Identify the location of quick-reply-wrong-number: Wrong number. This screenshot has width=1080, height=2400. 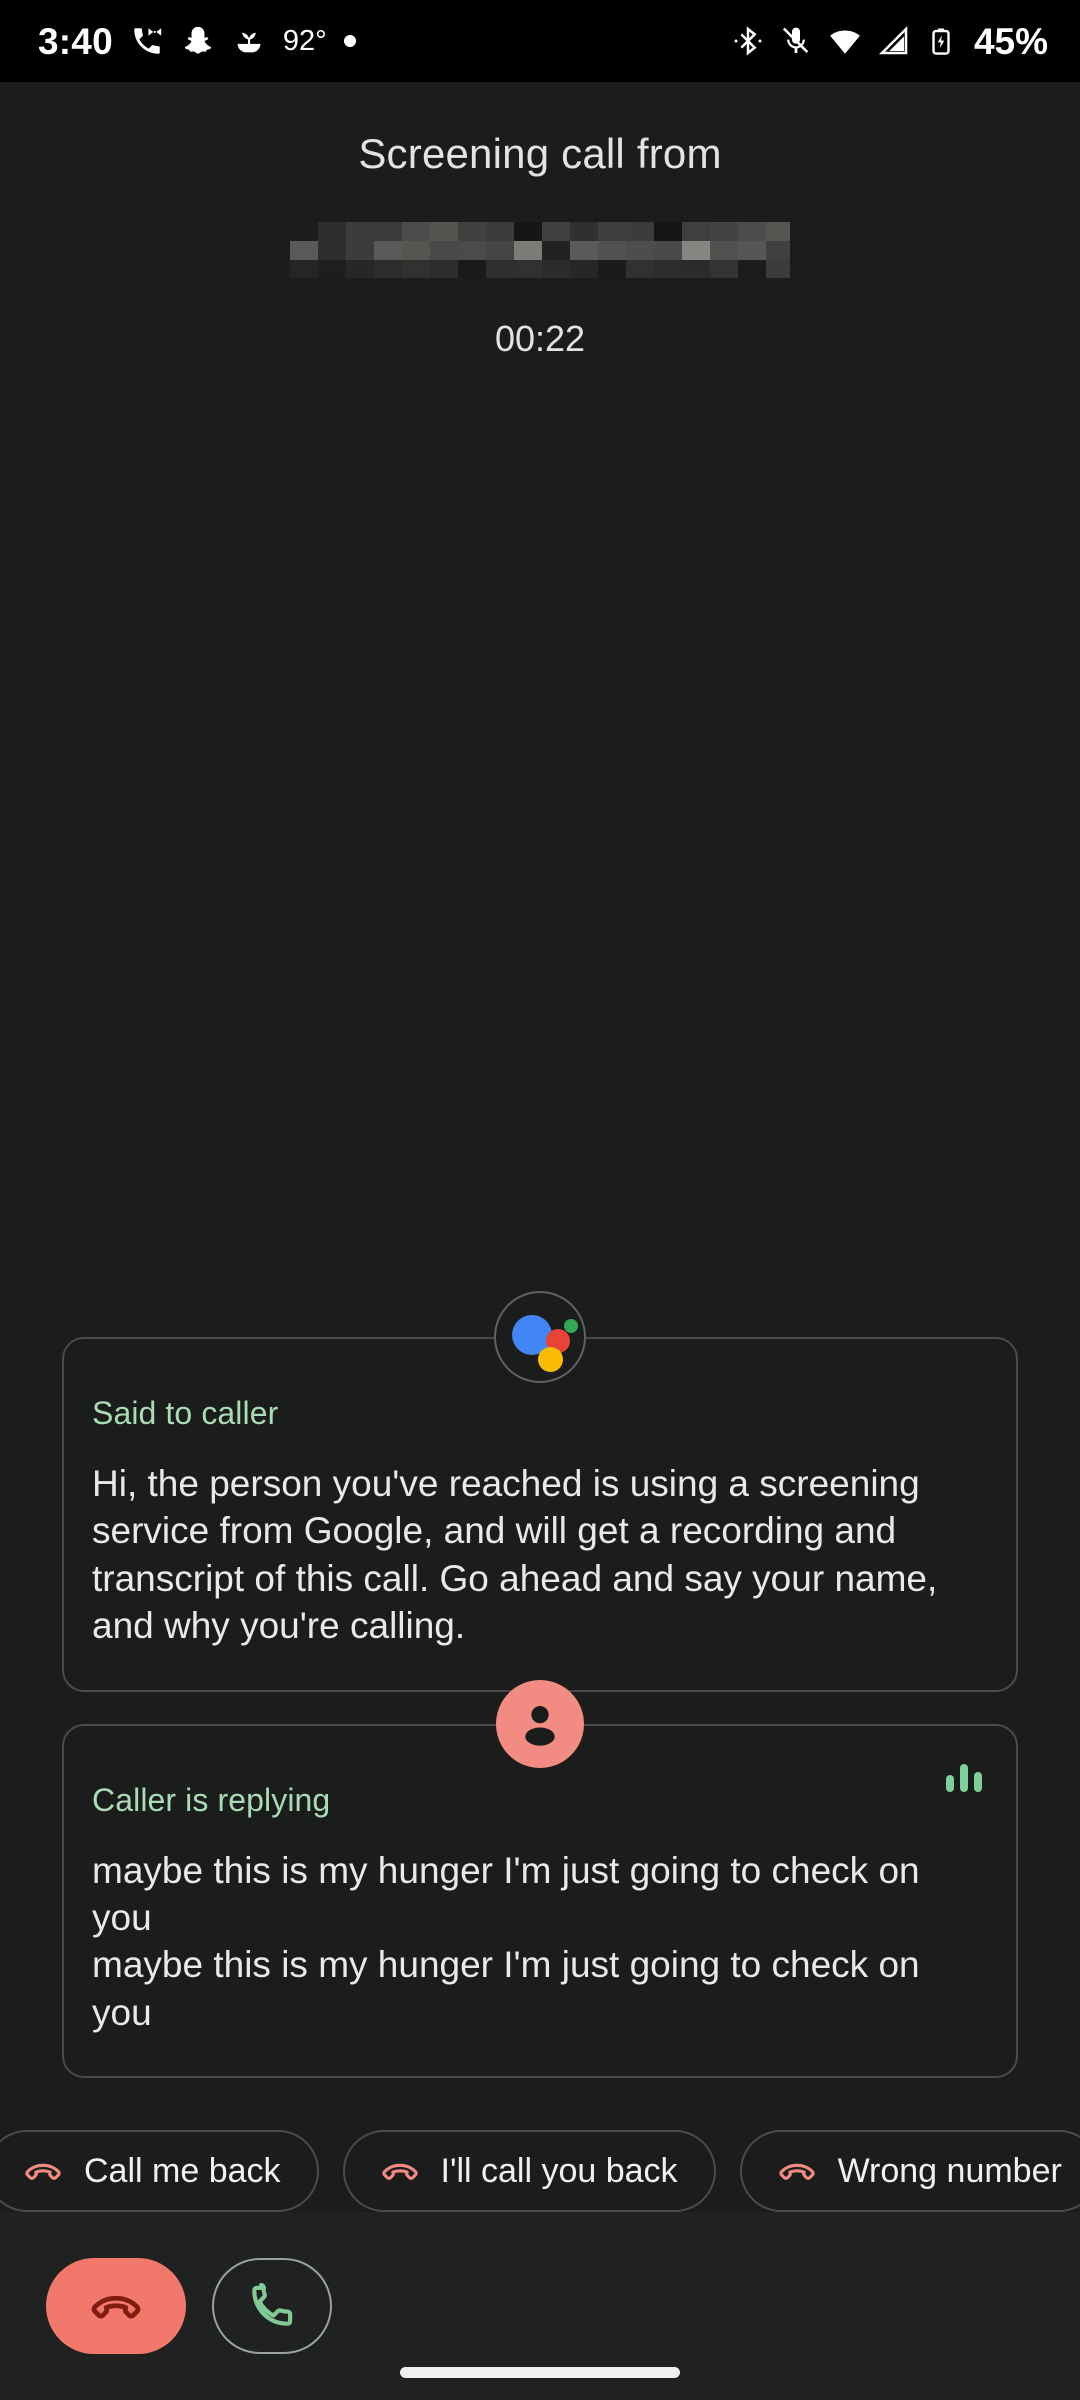
(909, 2171).